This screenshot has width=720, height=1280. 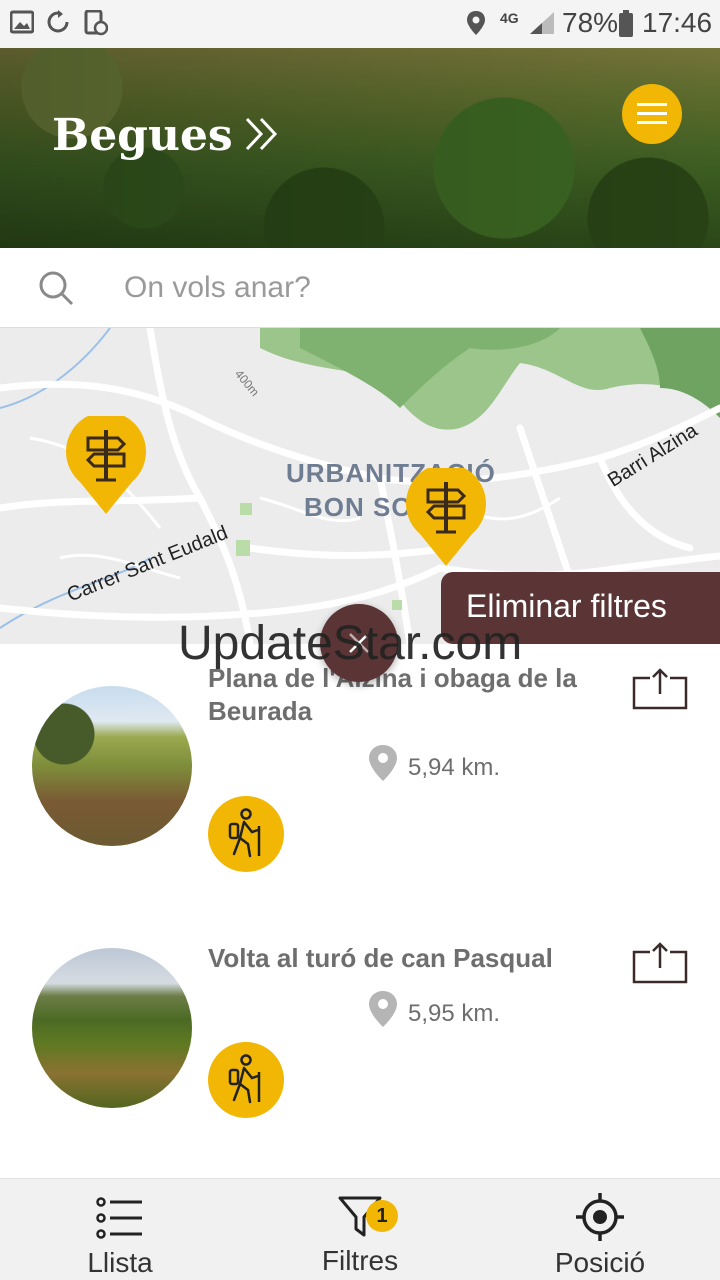 I want to click on area-label-2: BON SO, so click(x=358, y=507).